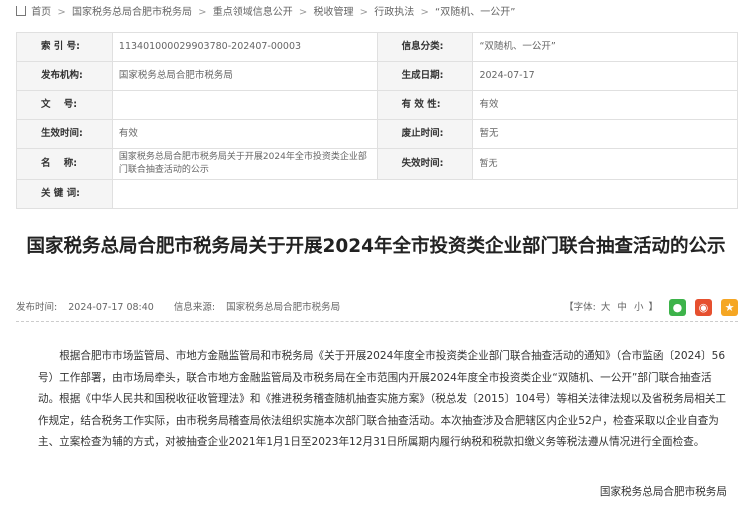  I want to click on created-date-value: 2024-07-17, so click(605, 76).